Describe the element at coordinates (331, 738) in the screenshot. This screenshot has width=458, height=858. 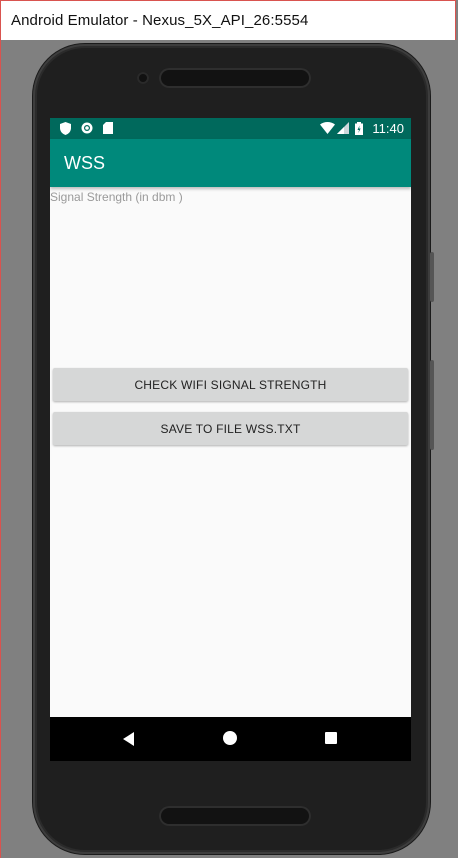
I see `recents-icon` at that location.